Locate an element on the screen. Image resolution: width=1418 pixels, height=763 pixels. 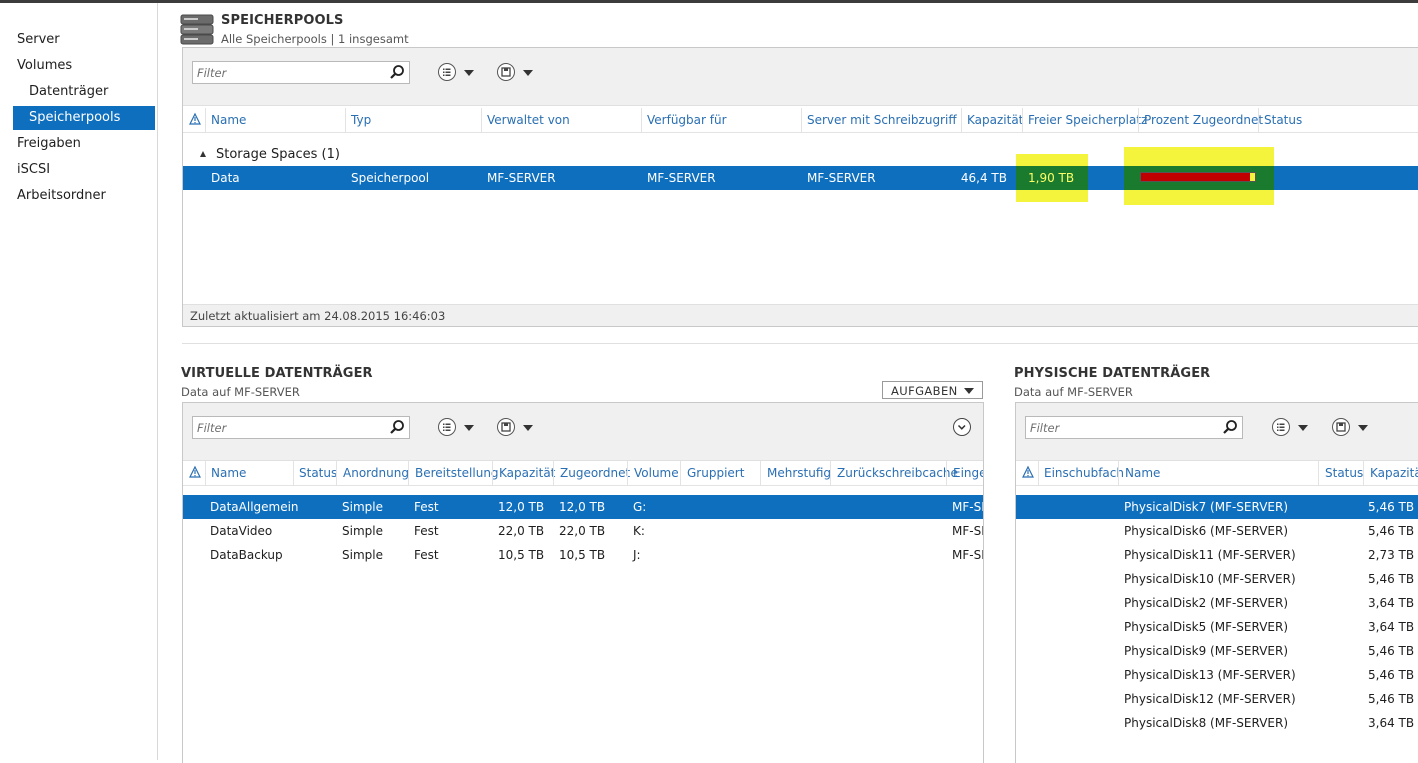
pcol-name: Name is located at coordinates (1142, 473).